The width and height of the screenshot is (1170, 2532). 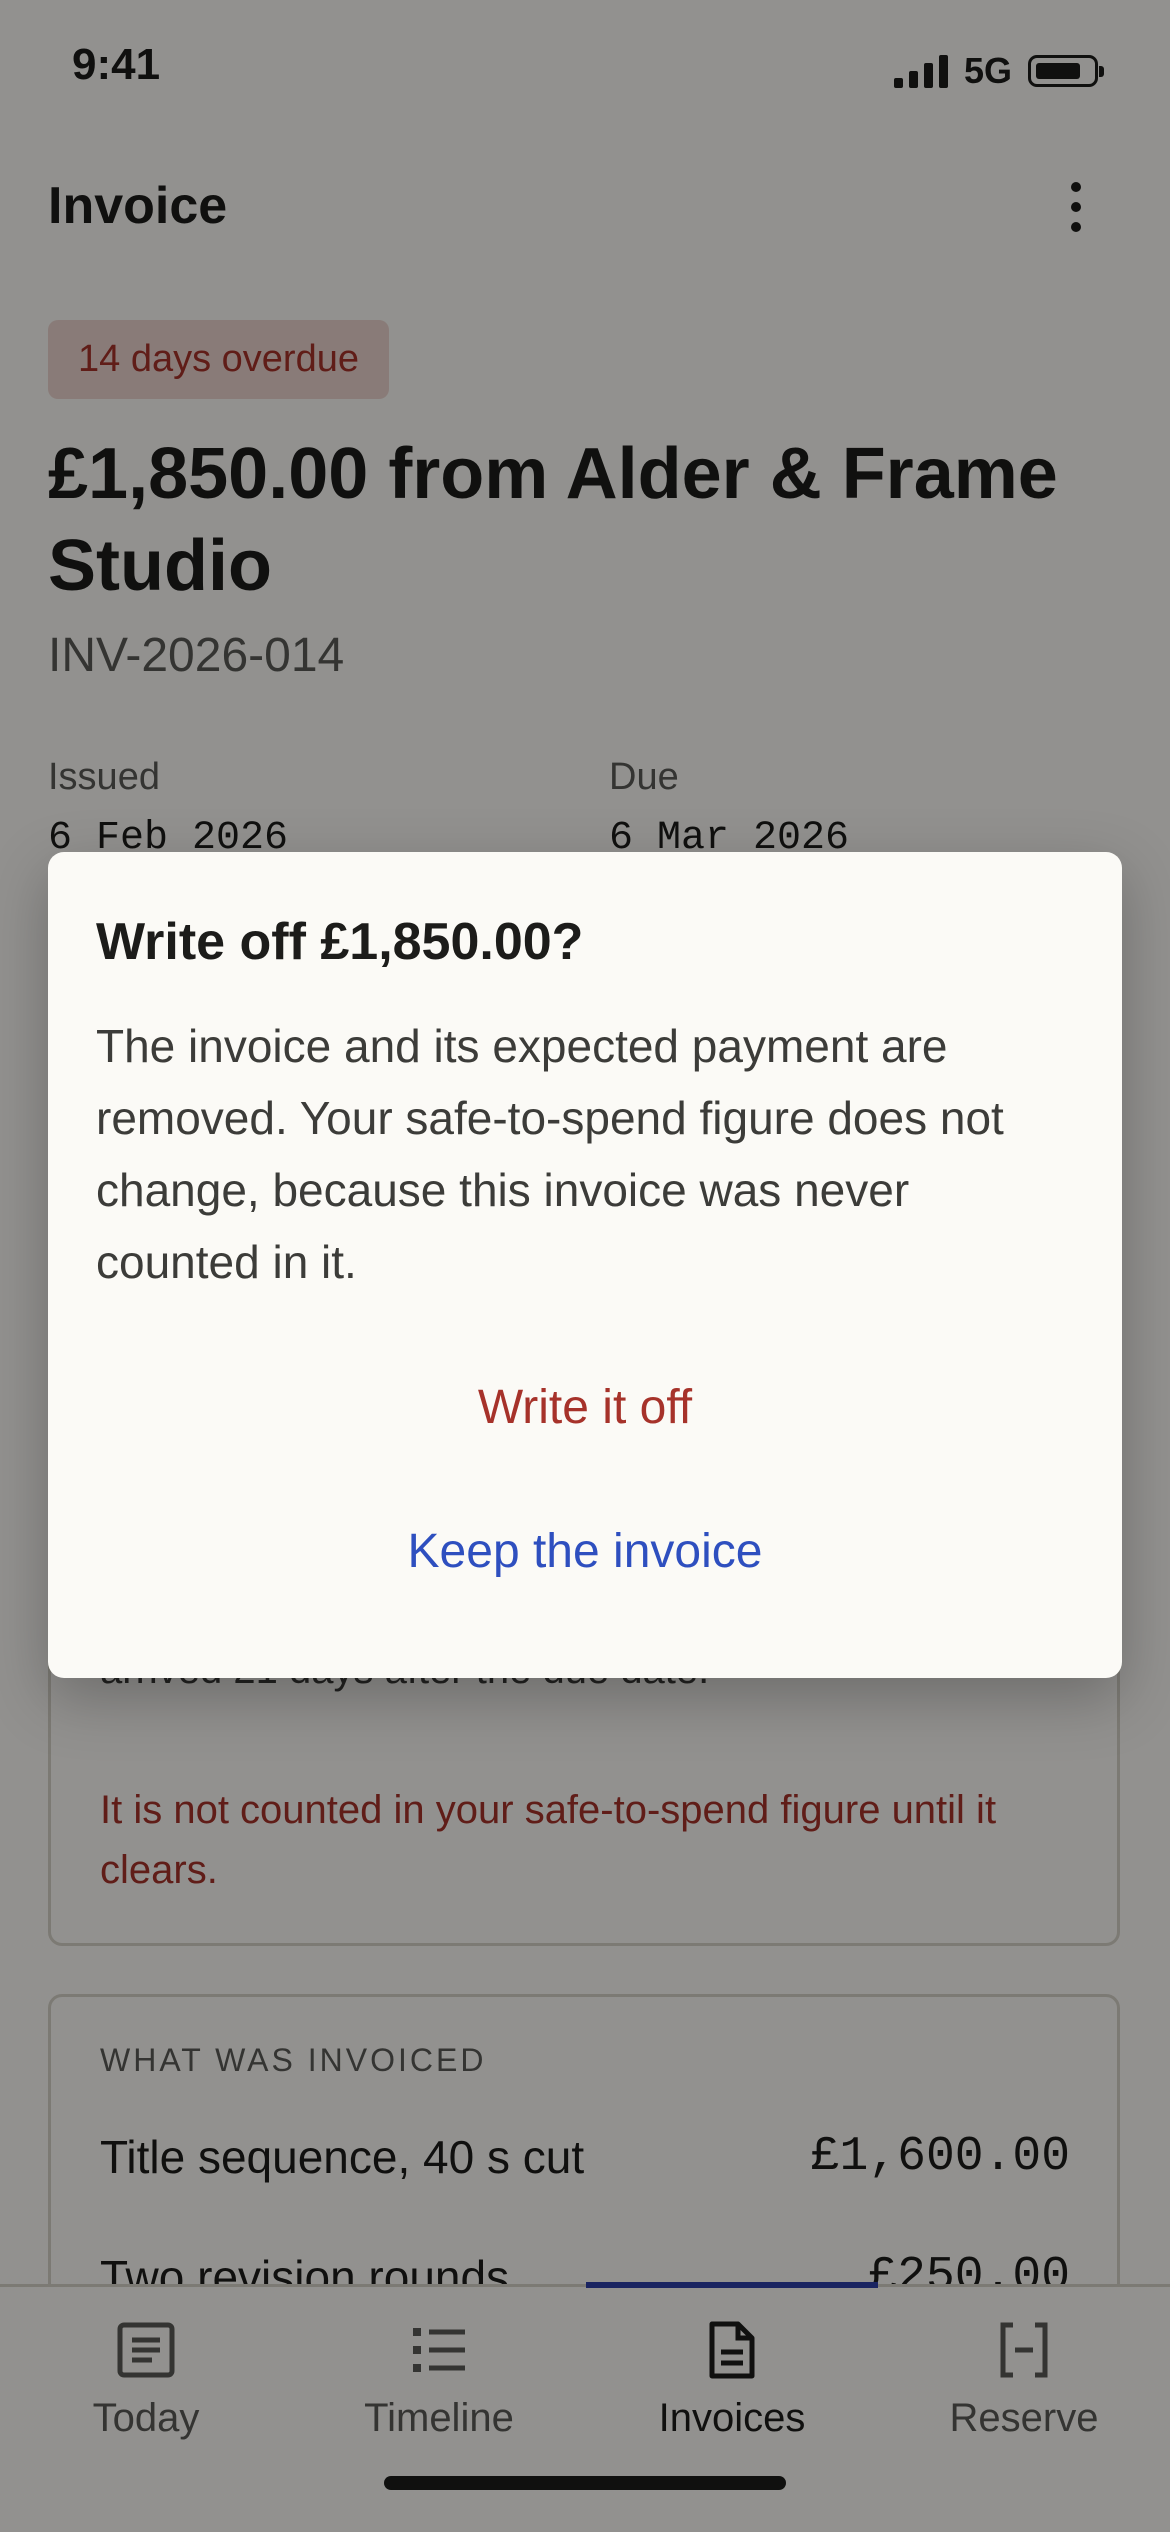 What do you see at coordinates (585, 1551) in the screenshot?
I see `keep-invoice-button: Keep the invoice` at bounding box center [585, 1551].